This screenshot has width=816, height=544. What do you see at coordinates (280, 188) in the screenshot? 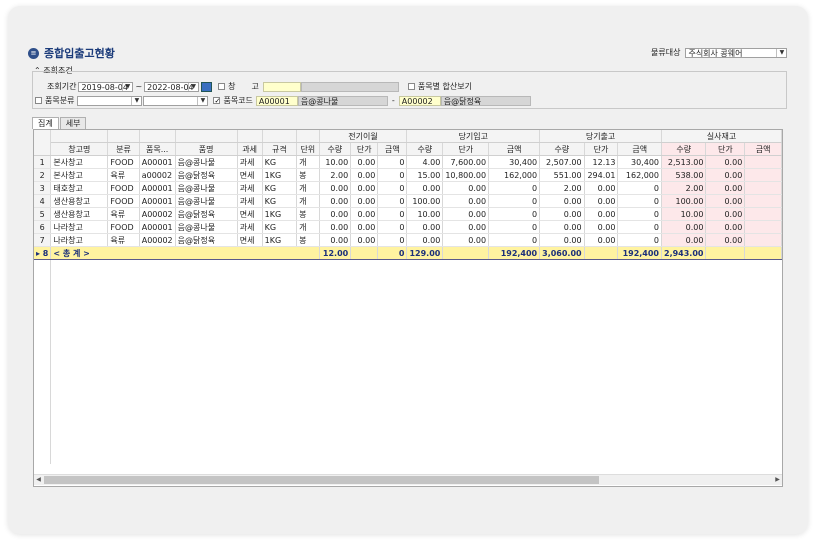
I see `table-cell: KG` at bounding box center [280, 188].